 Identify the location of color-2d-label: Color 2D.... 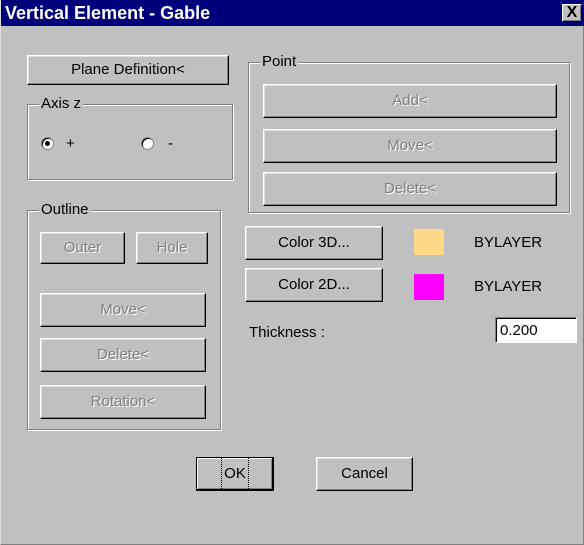
(314, 284).